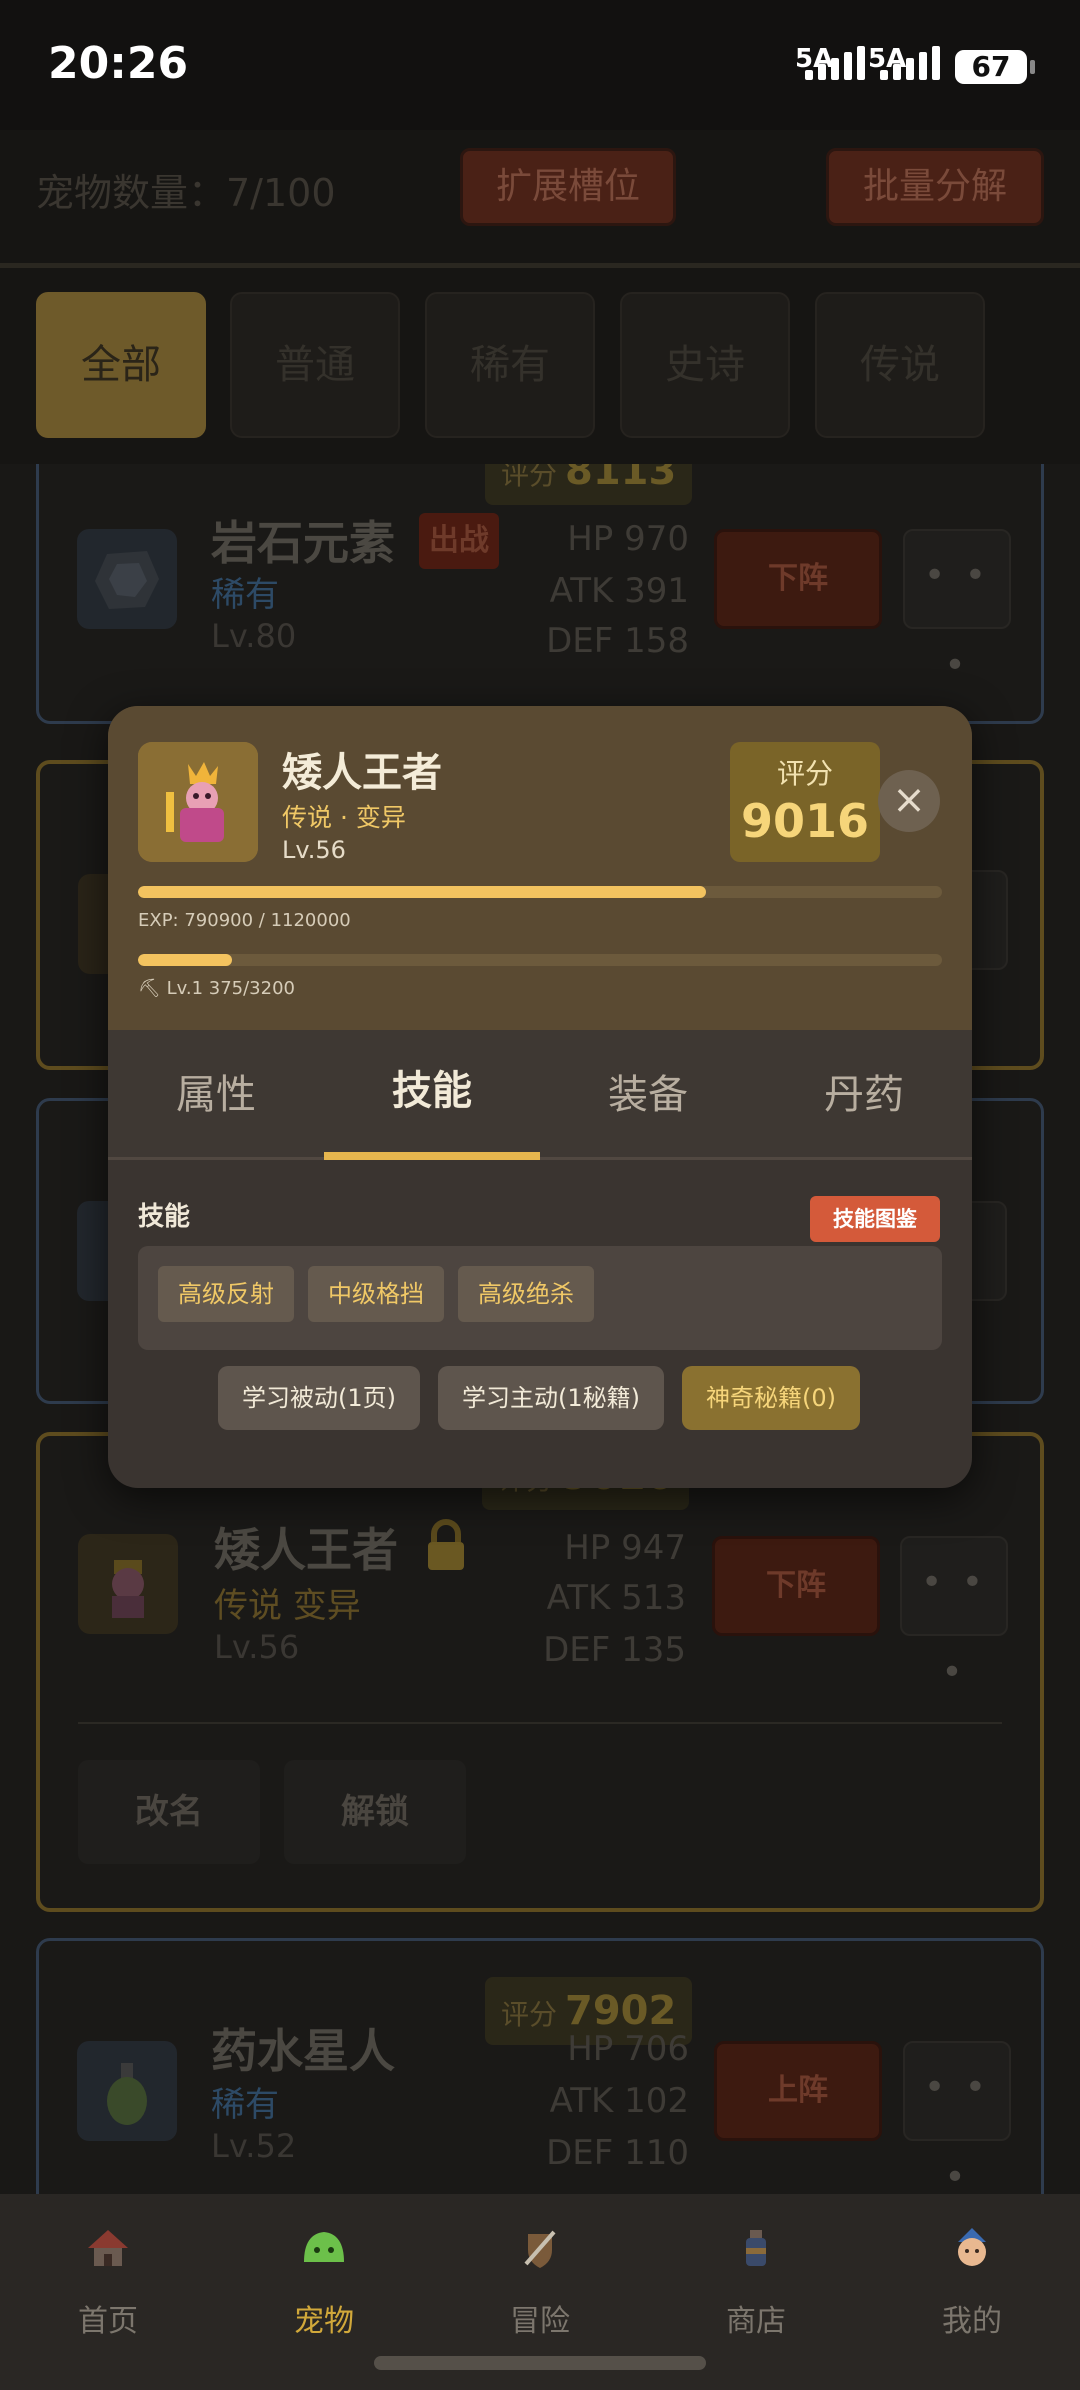 The height and width of the screenshot is (2390, 1080). I want to click on dwarf-king-icon, so click(128, 1584).